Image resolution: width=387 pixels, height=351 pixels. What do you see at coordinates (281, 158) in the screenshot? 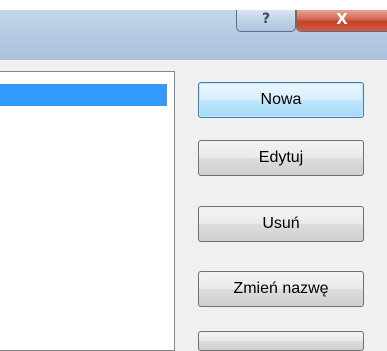
I see `edit-button: Edytuj` at bounding box center [281, 158].